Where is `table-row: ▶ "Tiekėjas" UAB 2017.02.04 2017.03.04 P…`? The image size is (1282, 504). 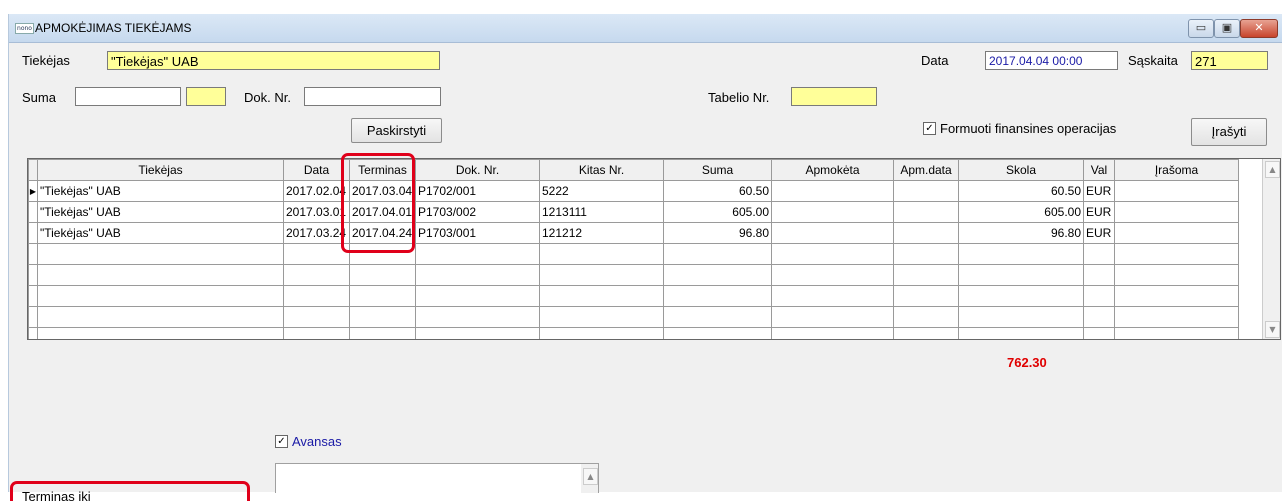 table-row: ▶ "Tiekėjas" UAB 2017.02.04 2017.03.04 P… is located at coordinates (633, 191).